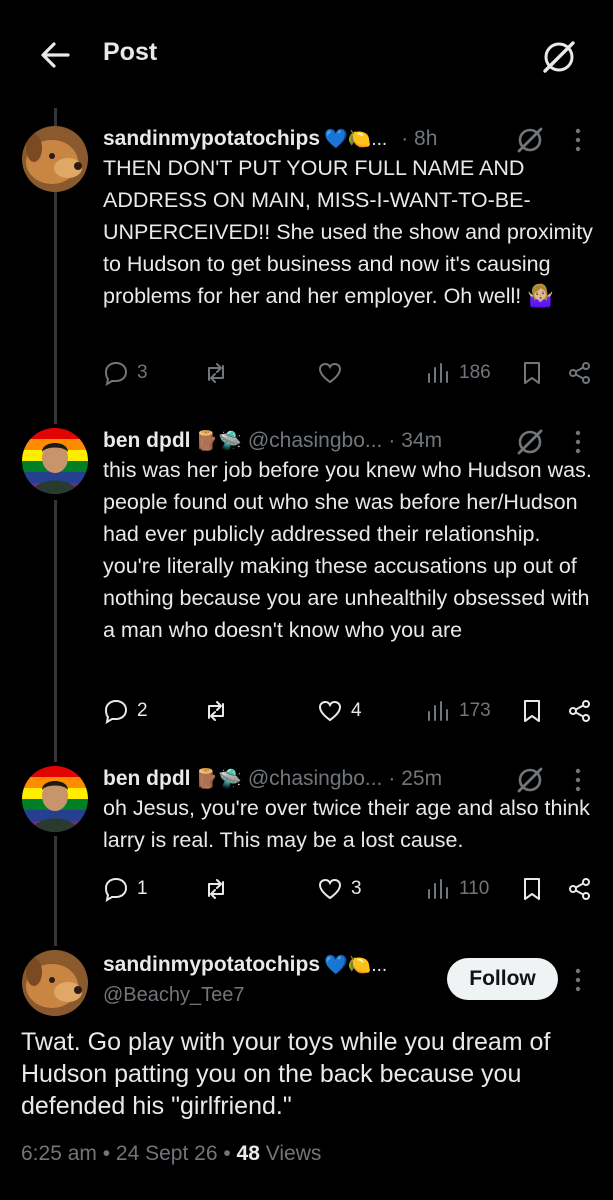 The image size is (613, 1200). Describe the element at coordinates (475, 710) in the screenshot. I see `views-count: 173` at that location.